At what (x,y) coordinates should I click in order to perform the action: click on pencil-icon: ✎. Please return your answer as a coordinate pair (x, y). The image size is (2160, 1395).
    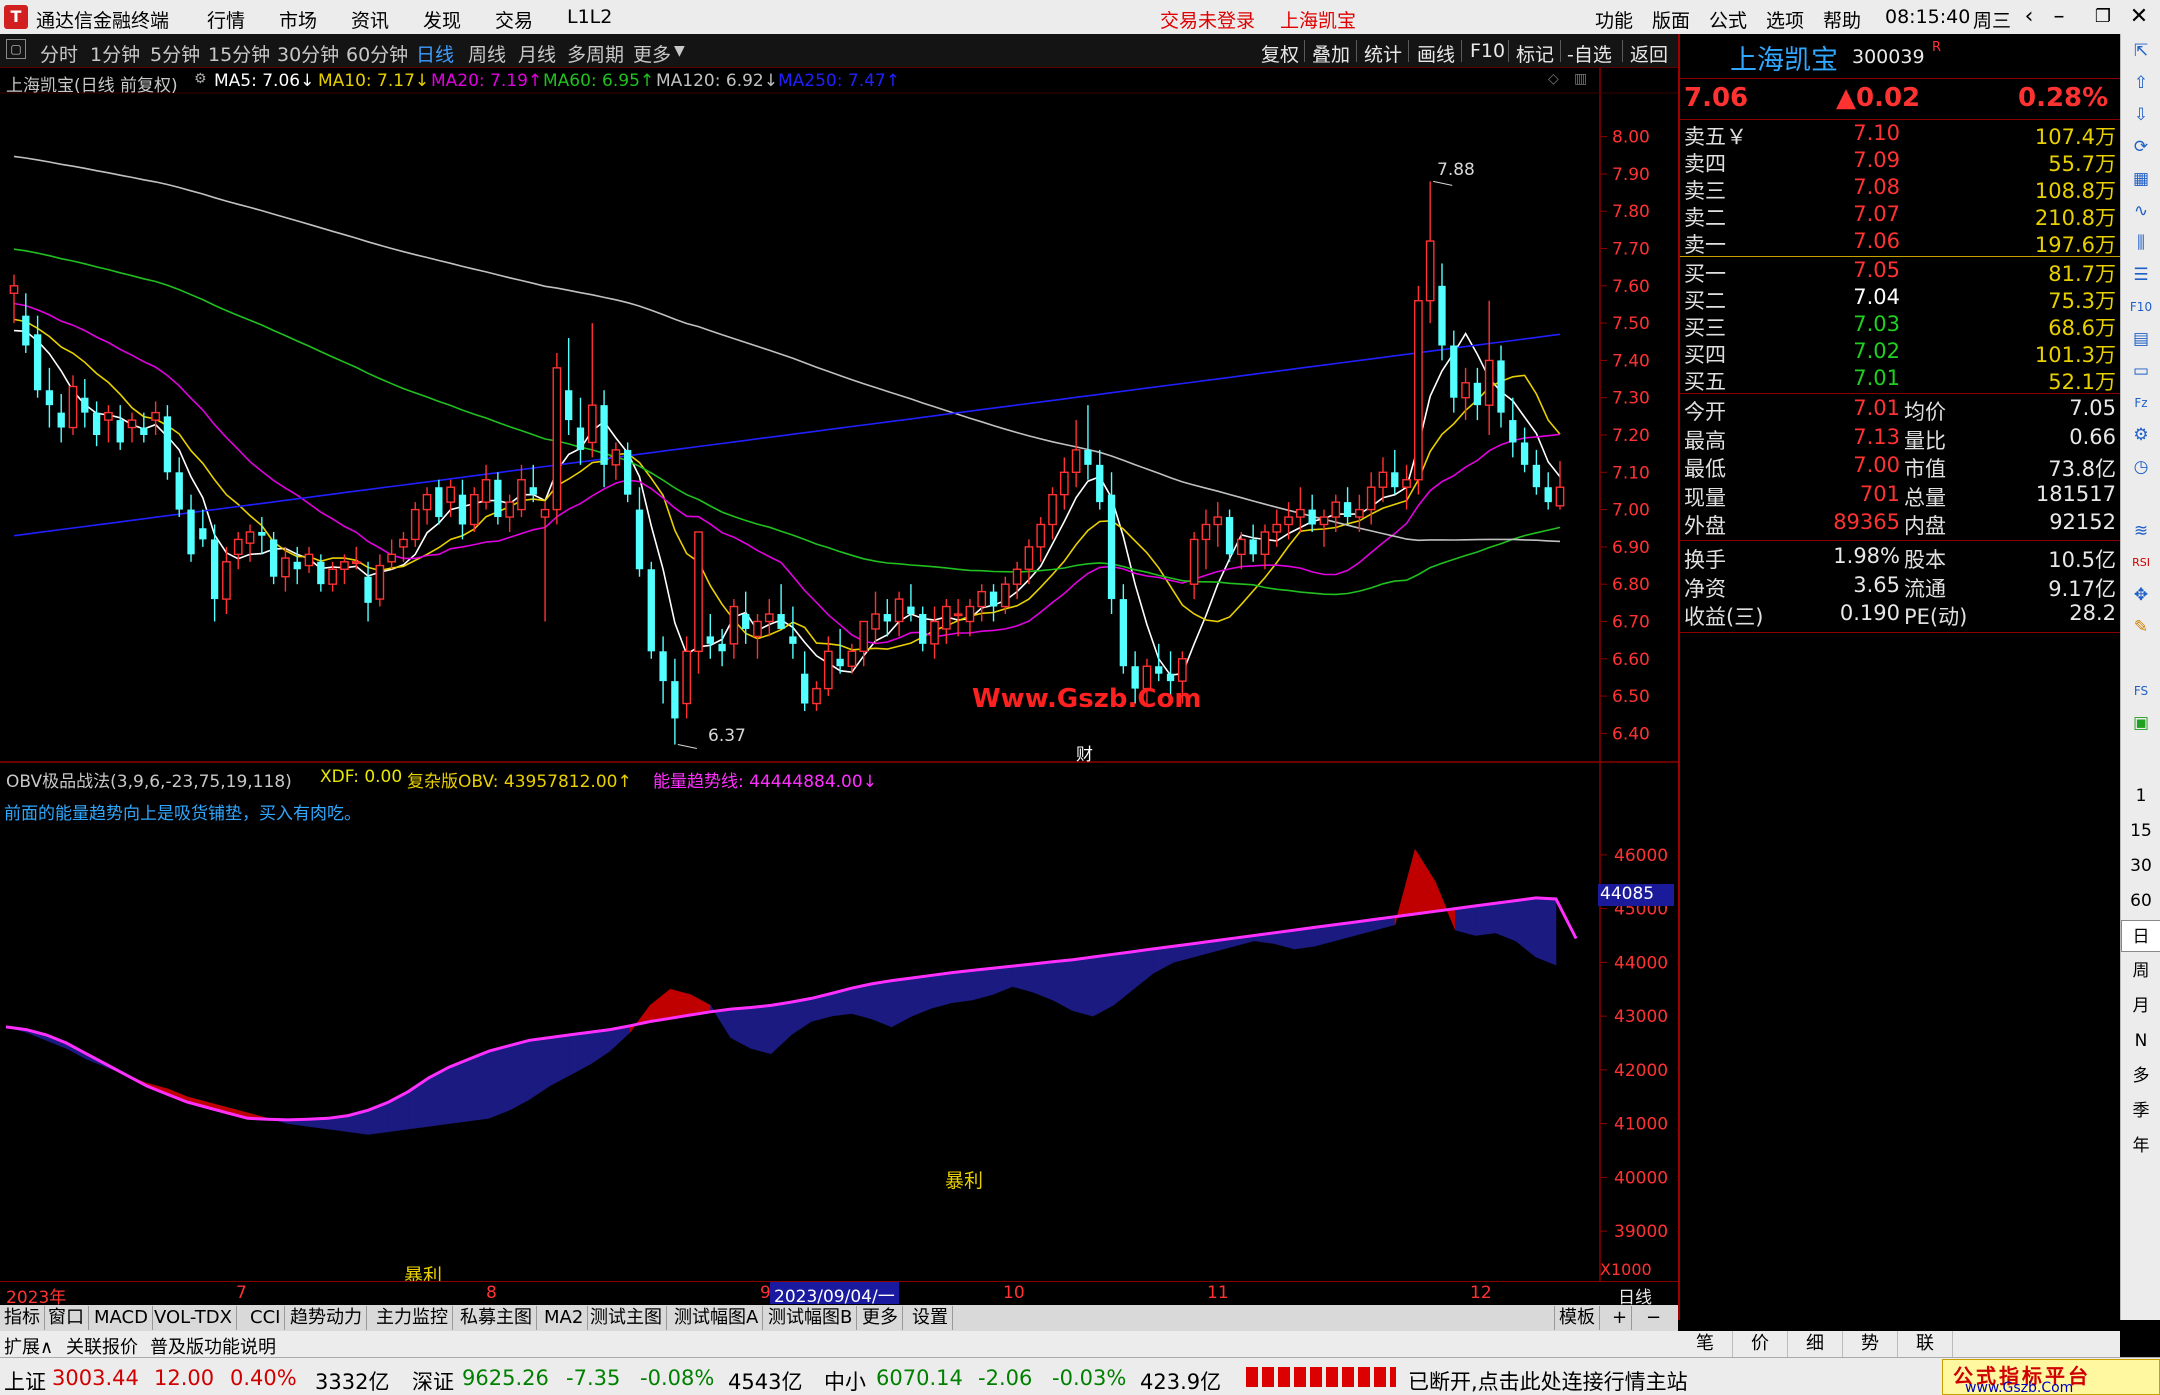
    Looking at the image, I should click on (2141, 627).